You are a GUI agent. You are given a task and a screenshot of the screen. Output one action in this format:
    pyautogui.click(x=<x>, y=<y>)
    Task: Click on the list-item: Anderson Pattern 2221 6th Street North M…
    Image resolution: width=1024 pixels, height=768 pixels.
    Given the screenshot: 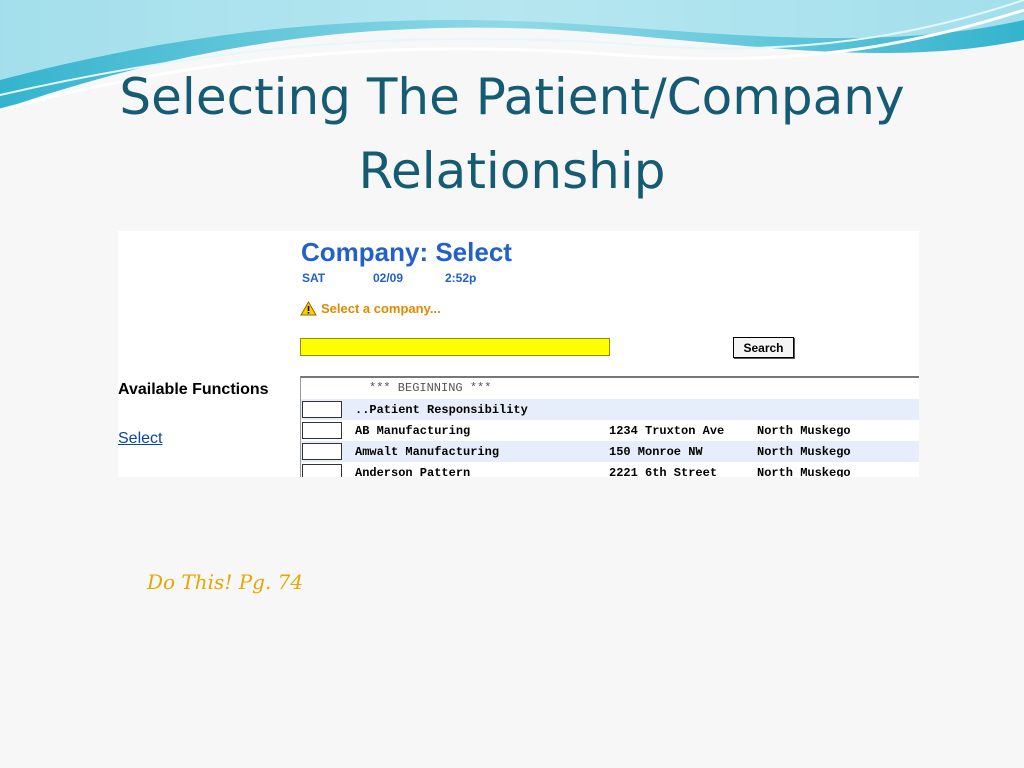 What is the action you would take?
    pyautogui.click(x=610, y=469)
    